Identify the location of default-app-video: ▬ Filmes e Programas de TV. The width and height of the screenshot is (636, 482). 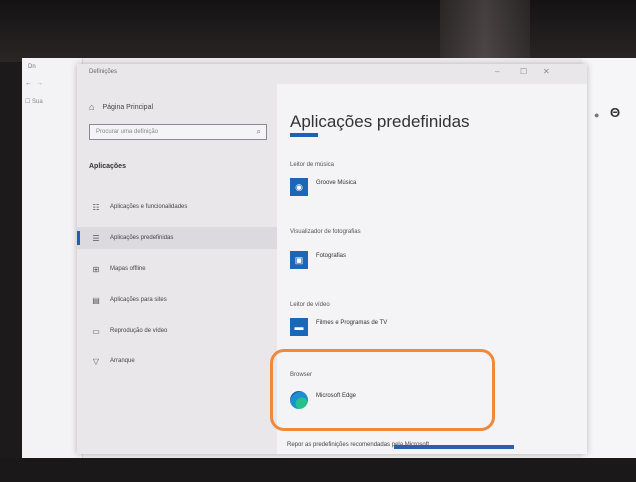
(338, 327).